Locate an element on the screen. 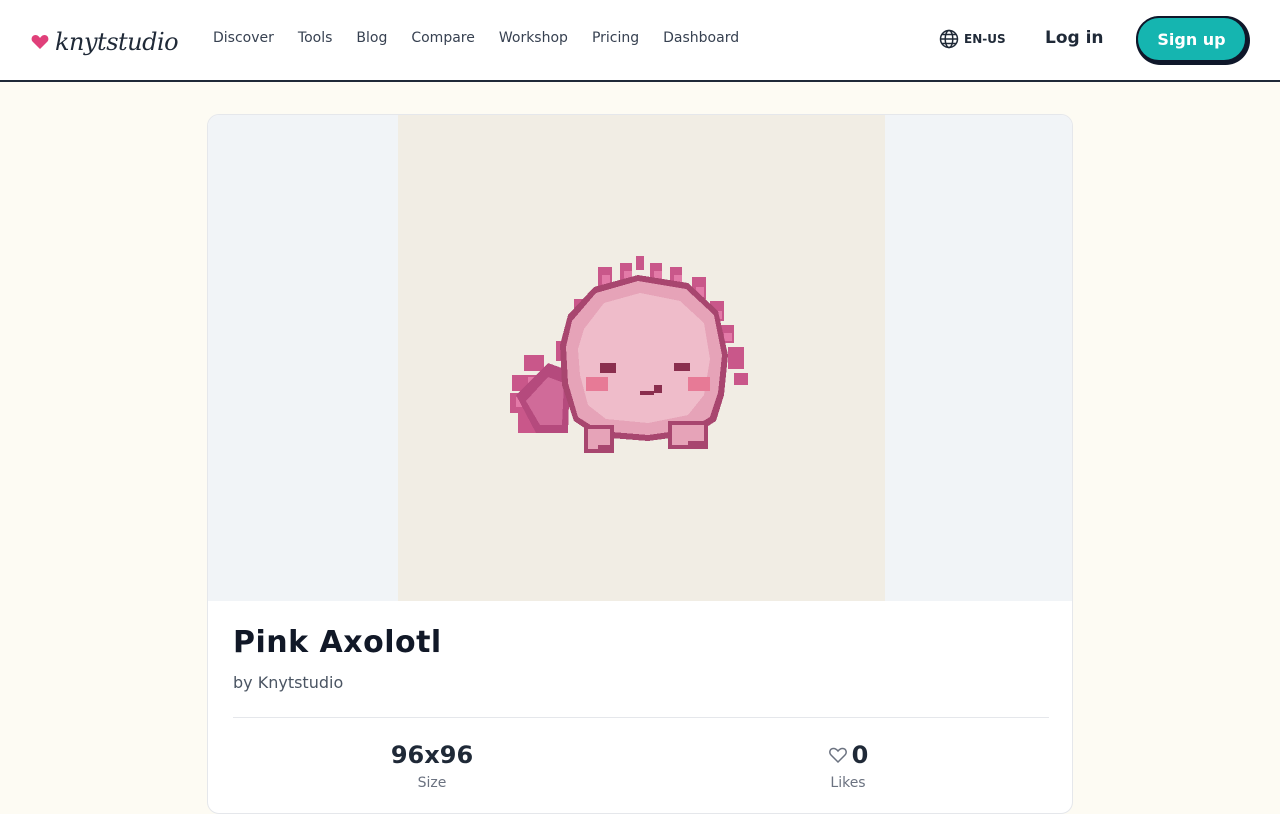 The image size is (1280, 814). nav-blog: Blog is located at coordinates (371, 38).